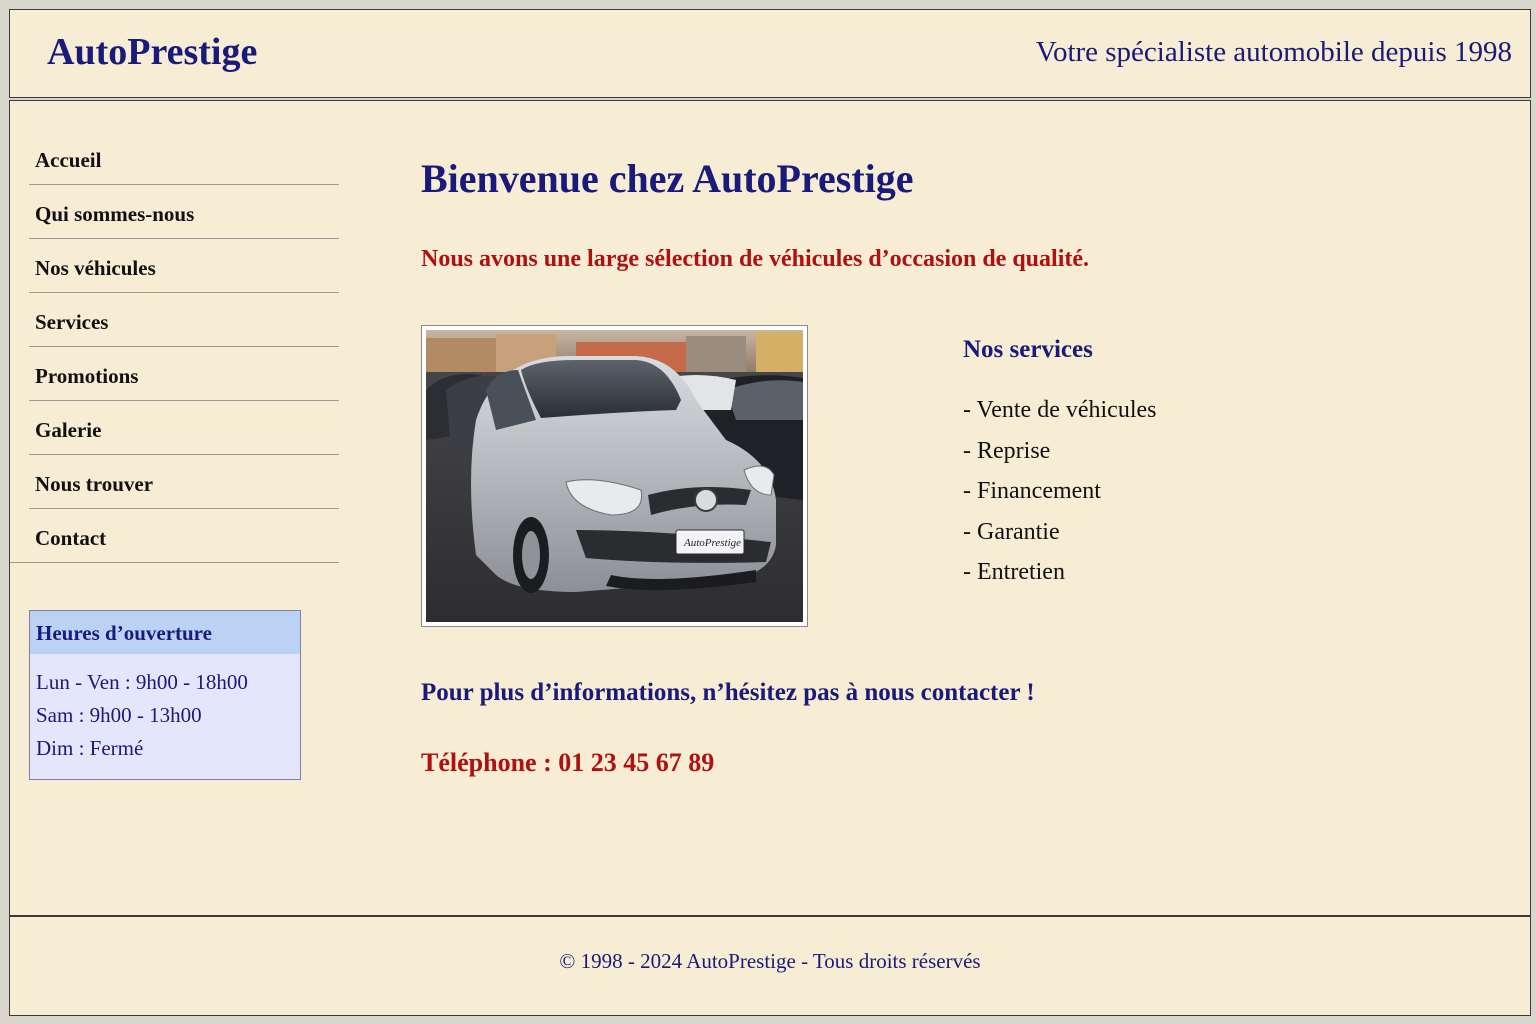 This screenshot has width=1536, height=1024. Describe the element at coordinates (1273, 52) in the screenshot. I see `site-tagline: Votre spécialiste automobile depuis 1998` at that location.